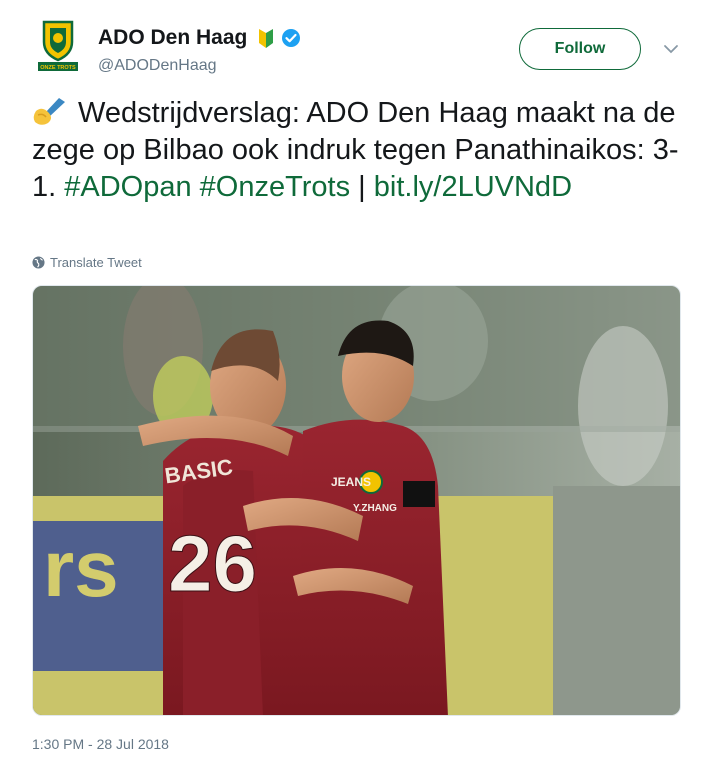 The width and height of the screenshot is (710, 767). What do you see at coordinates (473, 187) in the screenshot?
I see `tweet-link: bit.ly/2LUVNdD` at bounding box center [473, 187].